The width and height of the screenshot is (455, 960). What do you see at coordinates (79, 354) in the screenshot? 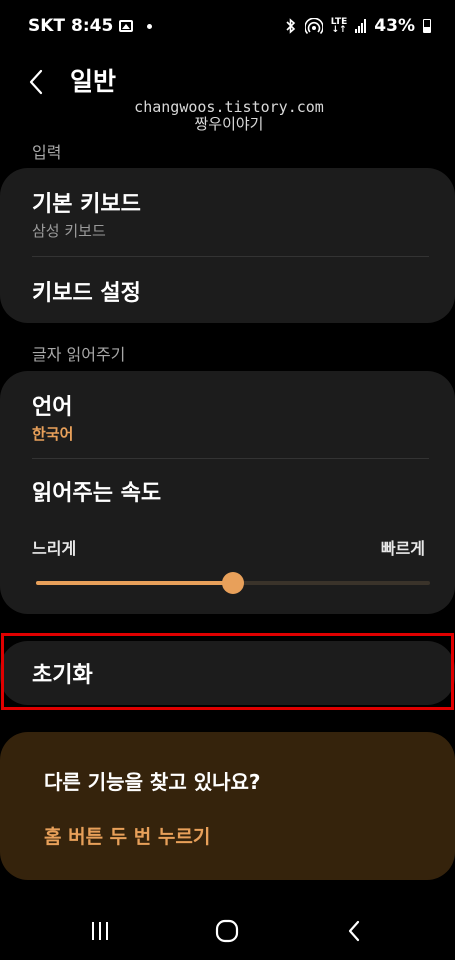
I see `section-label-tts: 글자 읽어주기` at bounding box center [79, 354].